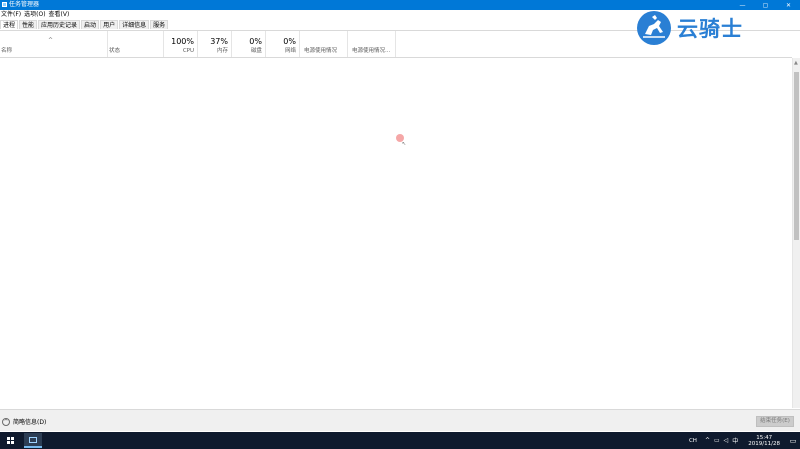 The width and height of the screenshot is (800, 449). I want to click on taskbar-task-manager, so click(33, 440).